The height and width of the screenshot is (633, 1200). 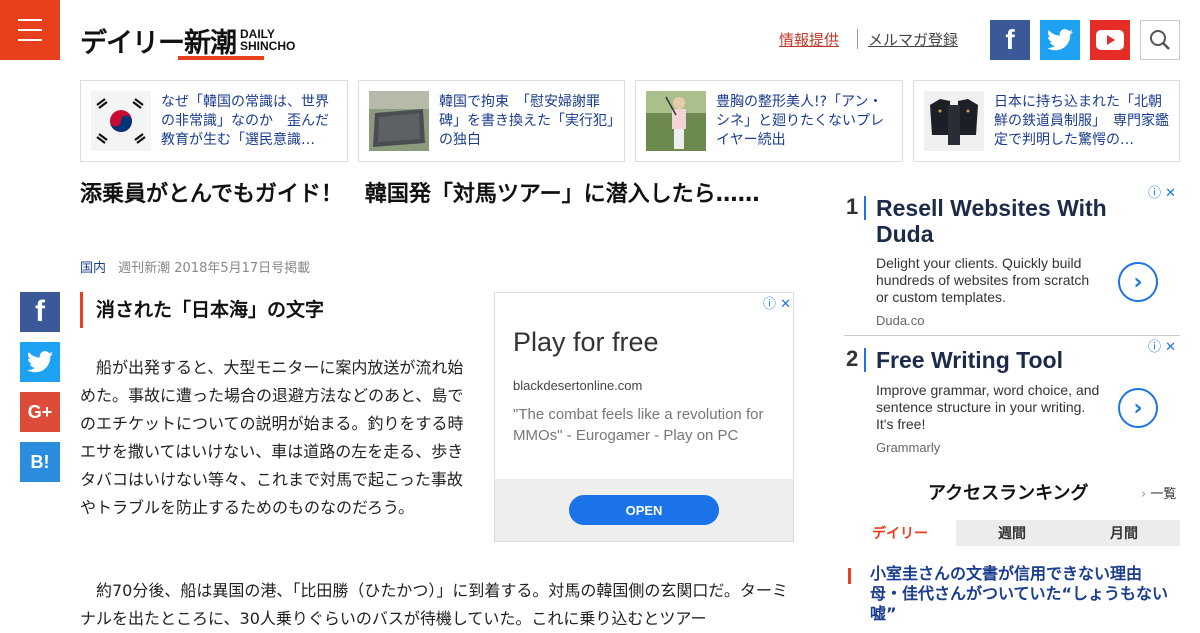 I want to click on facebook-icon: f, so click(x=1010, y=40).